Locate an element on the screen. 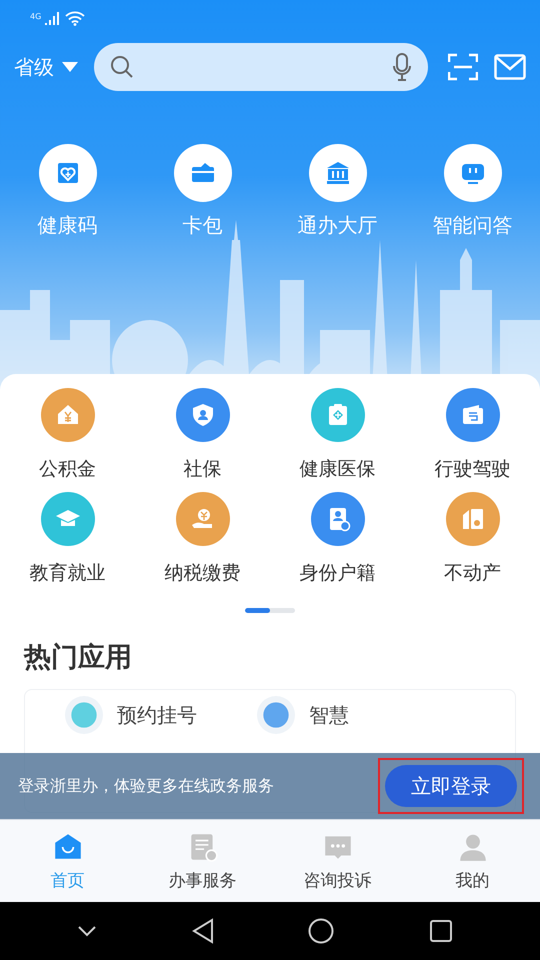 This screenshot has height=960, width=540. service-label: 社保 is located at coordinates (203, 469).